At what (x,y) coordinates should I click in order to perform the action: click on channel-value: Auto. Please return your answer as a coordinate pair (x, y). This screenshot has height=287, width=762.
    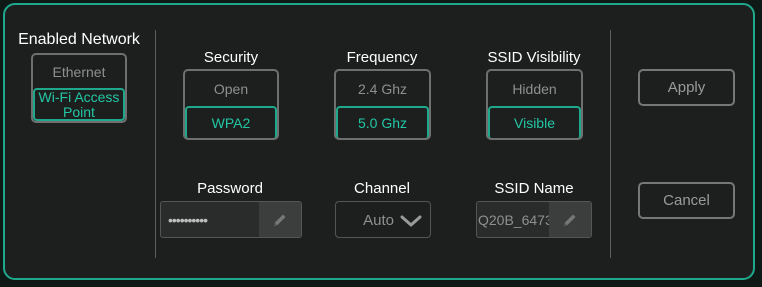
    Looking at the image, I should click on (378, 220).